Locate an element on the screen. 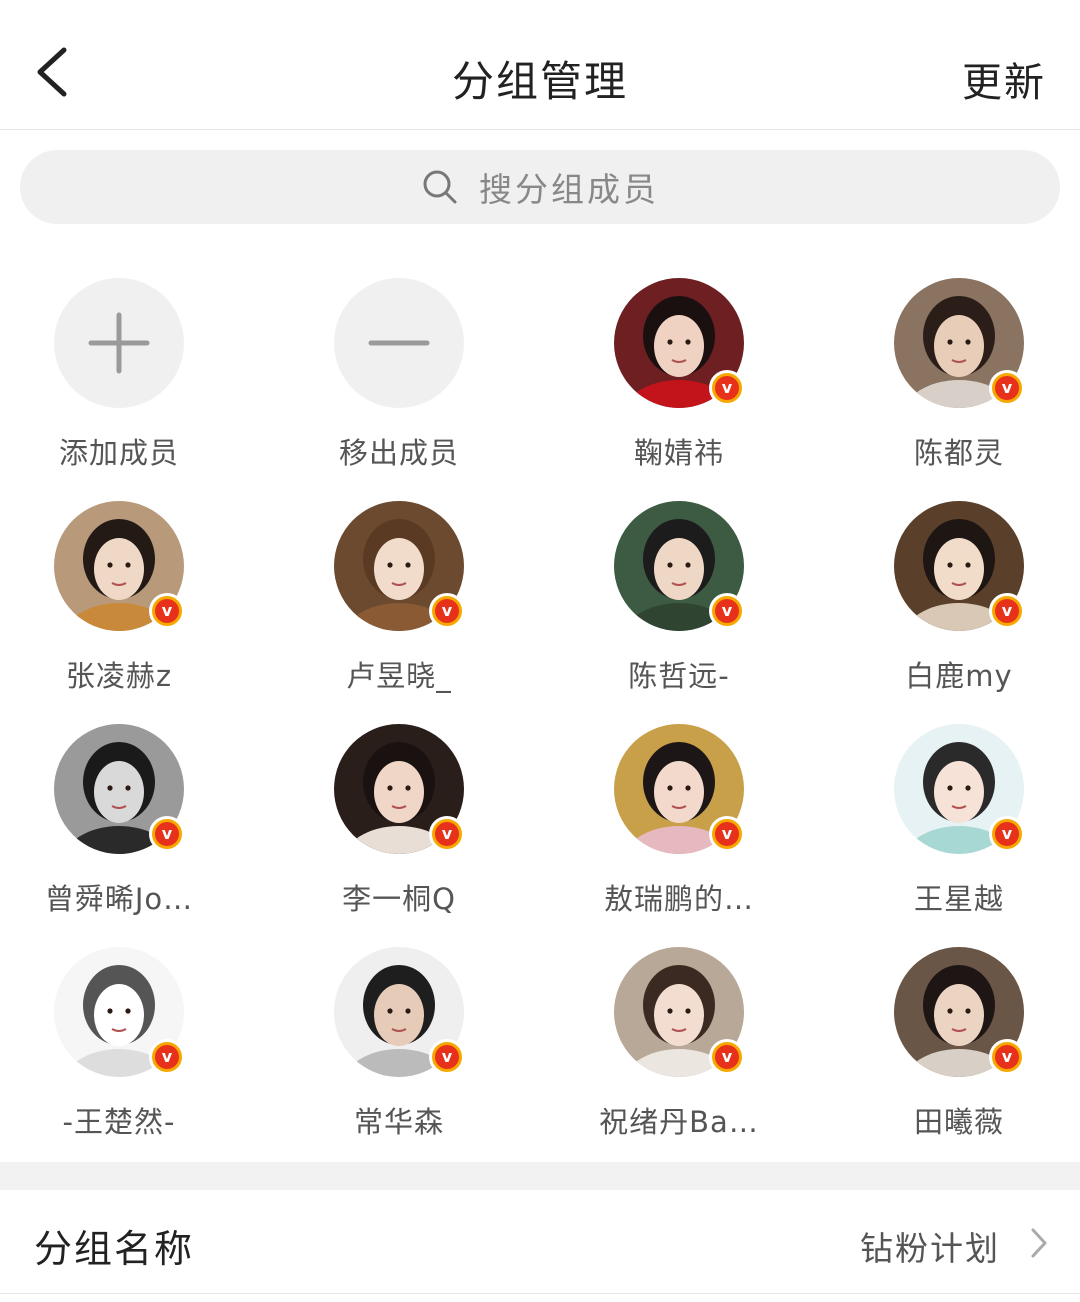 The width and height of the screenshot is (1080, 1302). action-label: 添加成员 is located at coordinates (118, 453).